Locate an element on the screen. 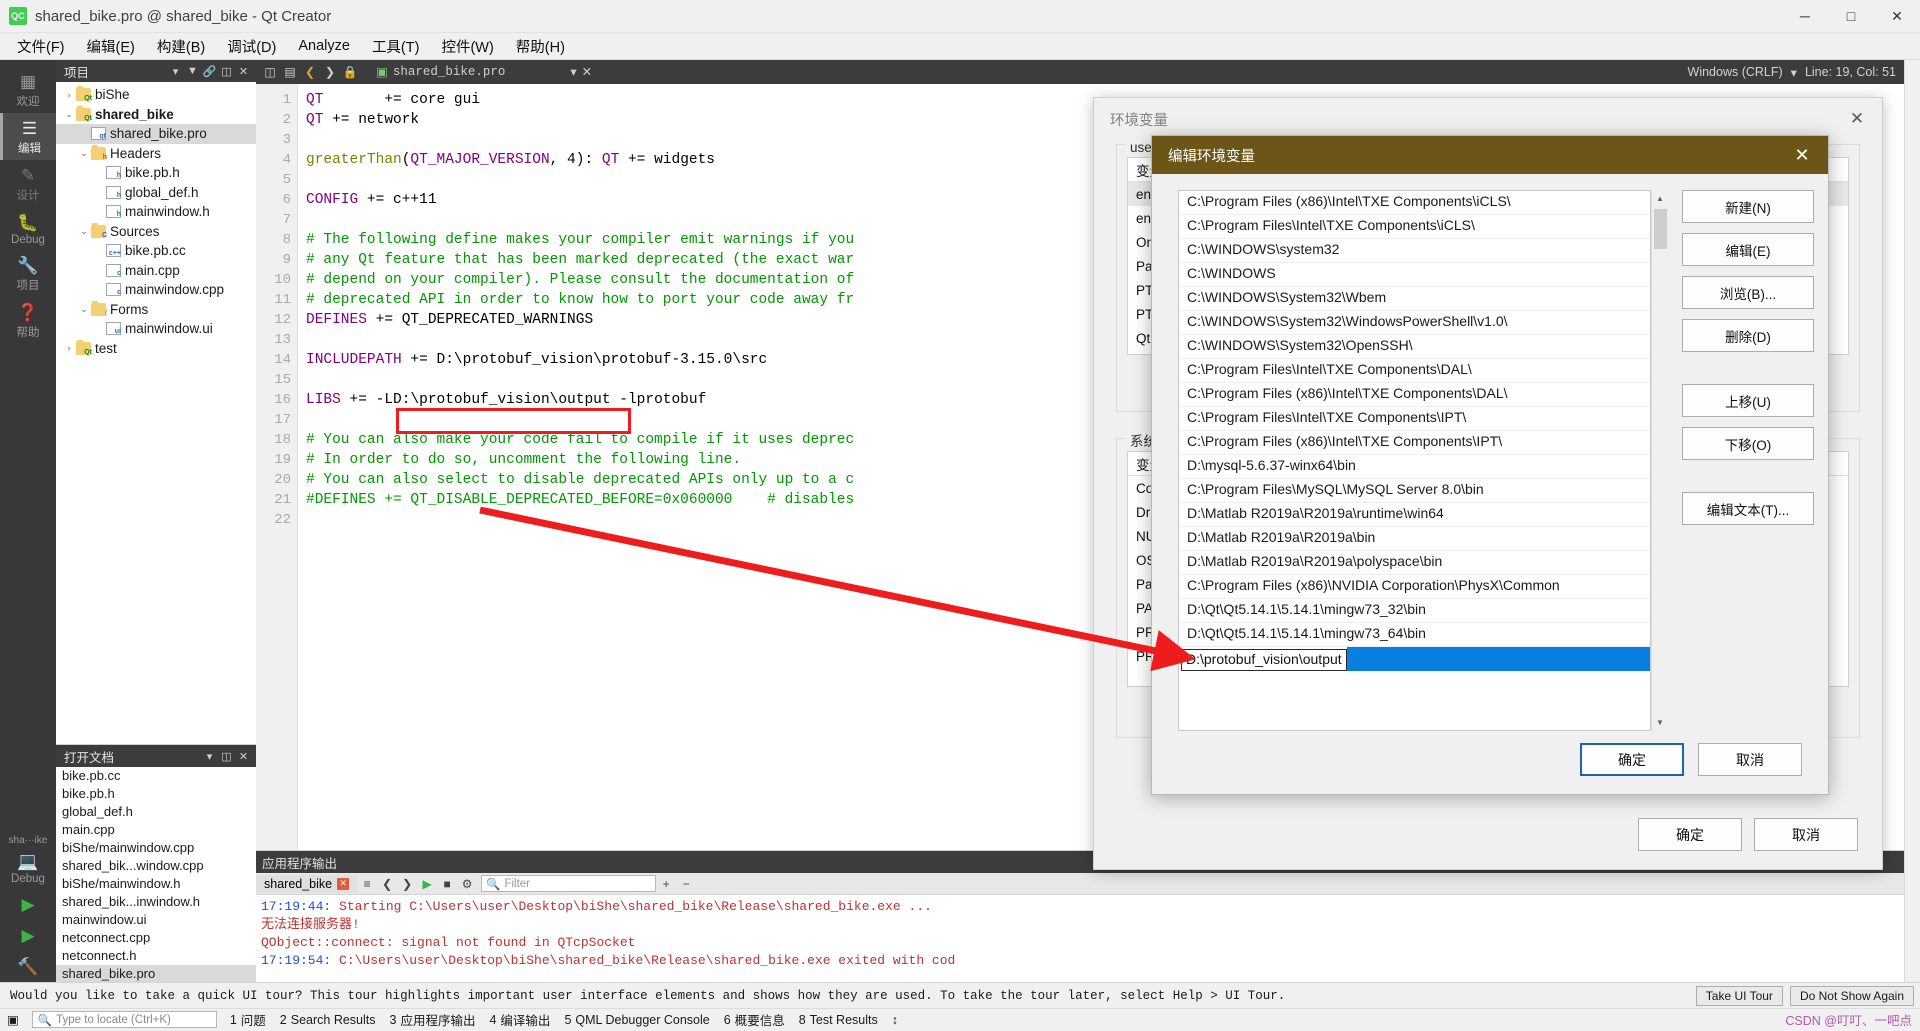  line-ending-label: Windows (CRLF) is located at coordinates (1735, 72).